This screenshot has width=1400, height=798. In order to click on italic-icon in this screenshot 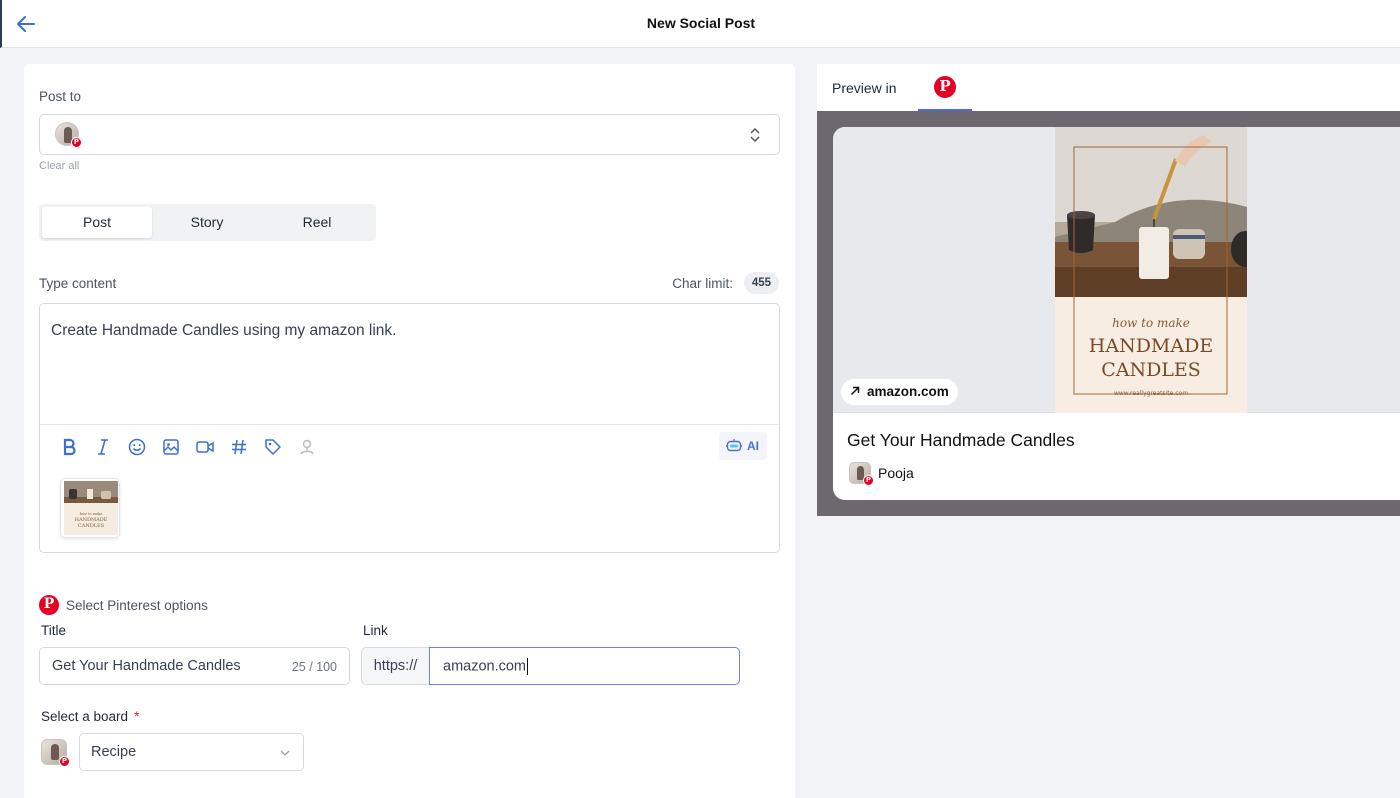, I will do `click(103, 447)`.